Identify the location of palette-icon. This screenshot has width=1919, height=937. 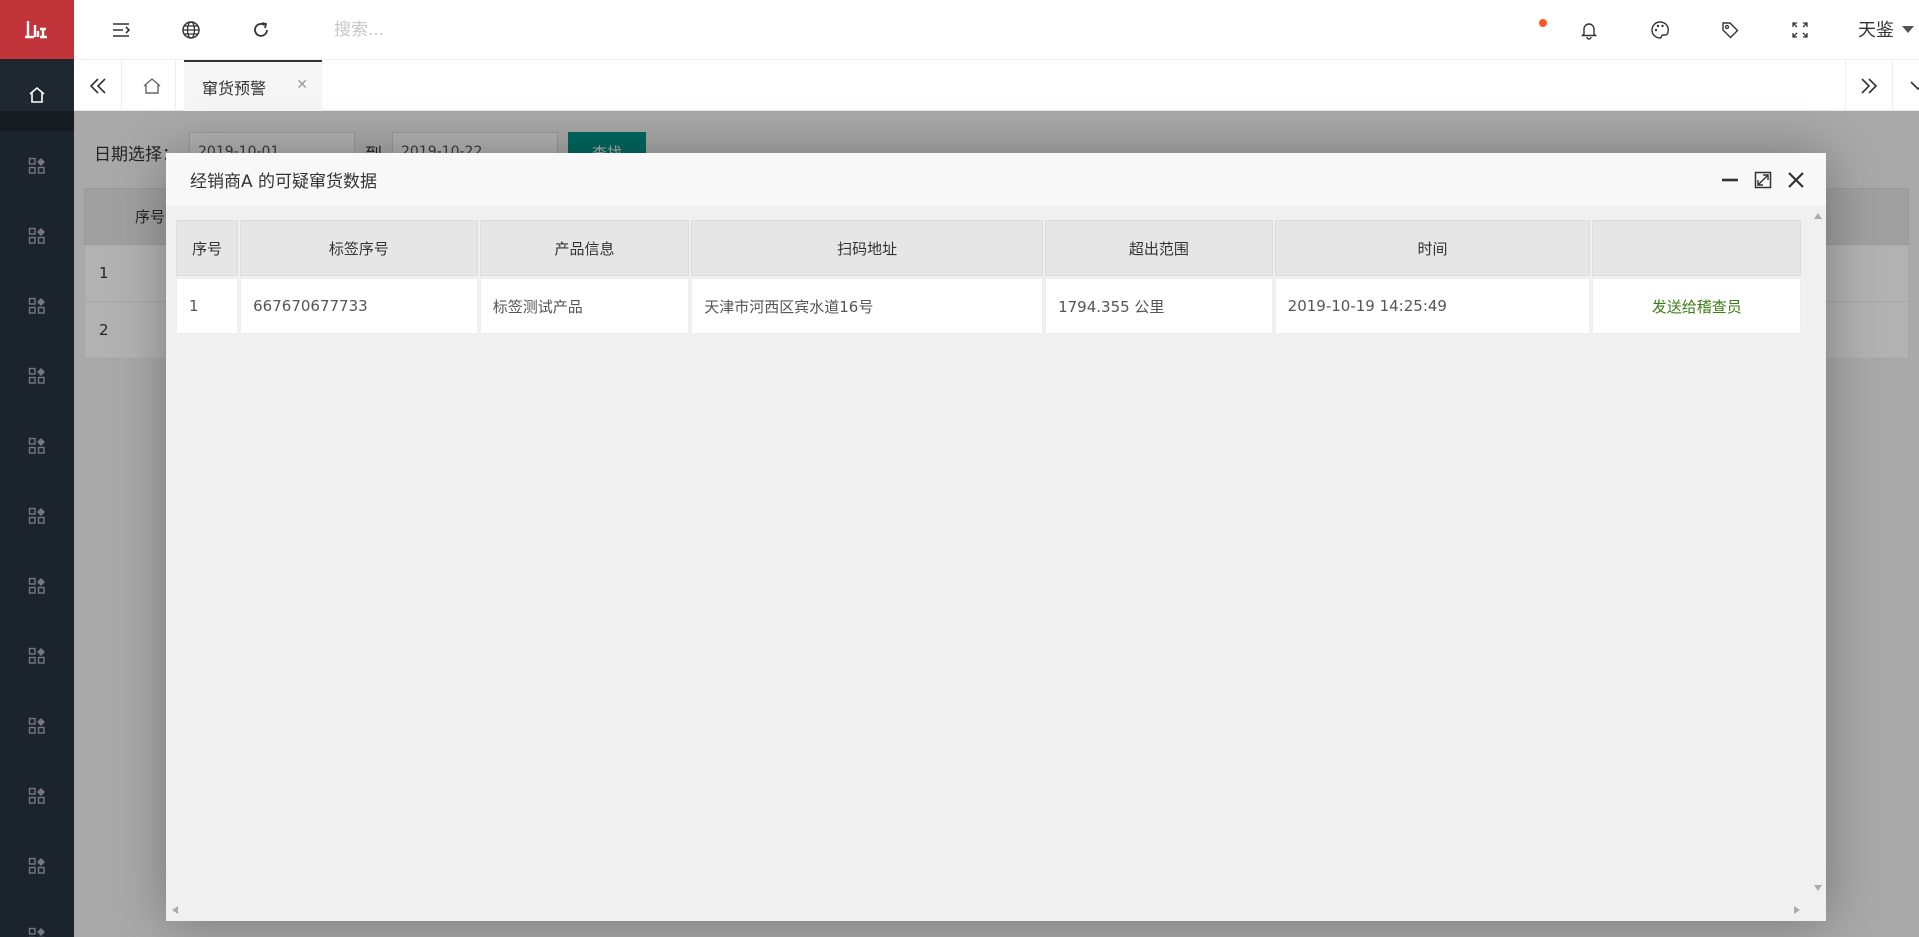
(1660, 30).